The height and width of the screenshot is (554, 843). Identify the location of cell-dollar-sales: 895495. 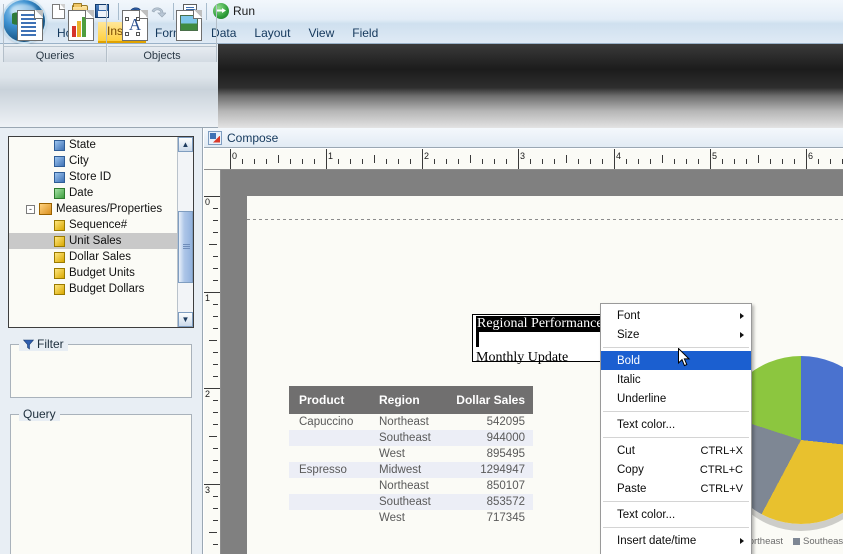
(505, 454).